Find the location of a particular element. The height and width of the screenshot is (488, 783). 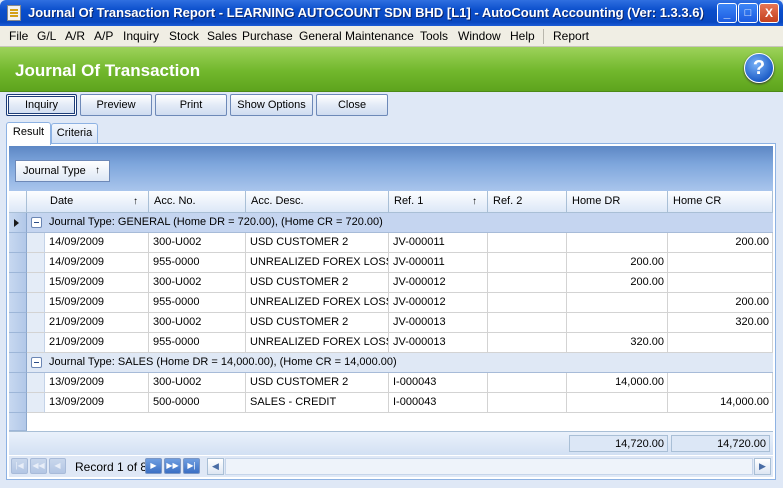

cell-acc-no: 500-0000 is located at coordinates (197, 403).